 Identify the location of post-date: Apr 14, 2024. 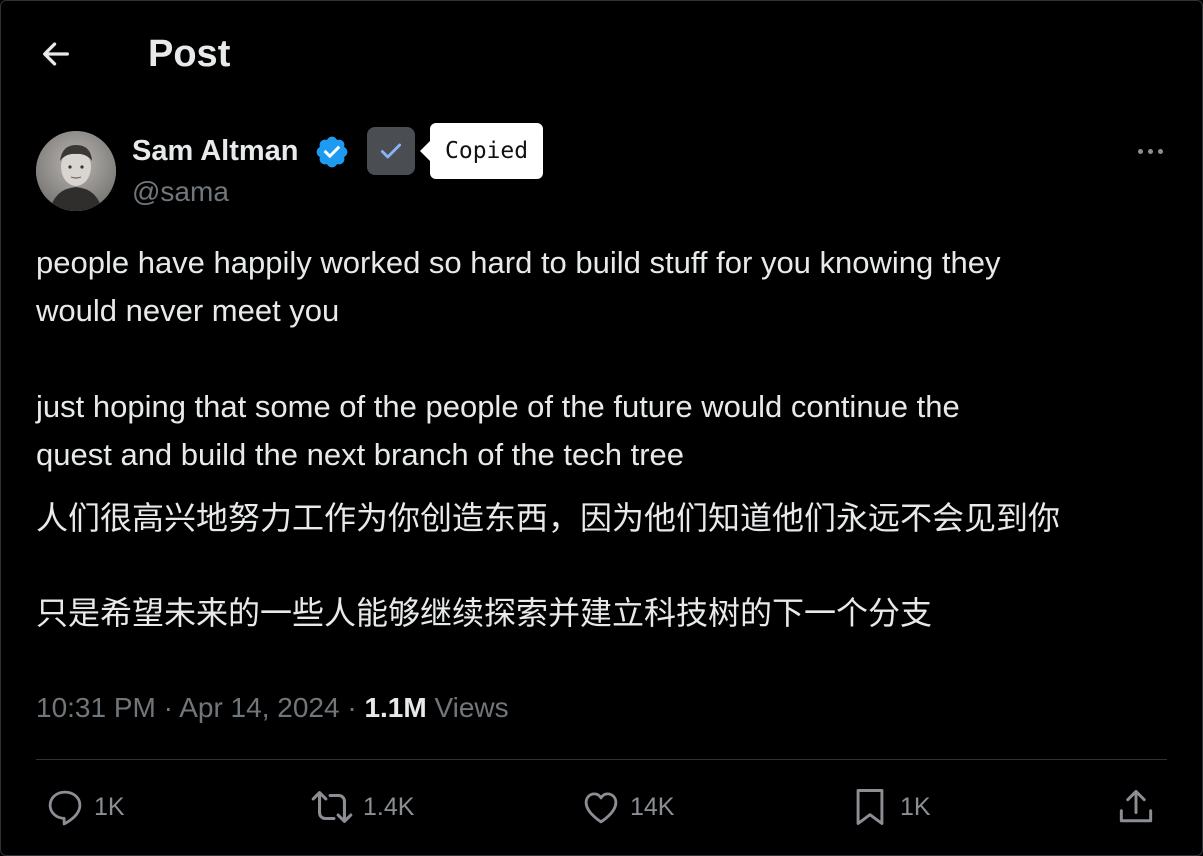
(259, 707).